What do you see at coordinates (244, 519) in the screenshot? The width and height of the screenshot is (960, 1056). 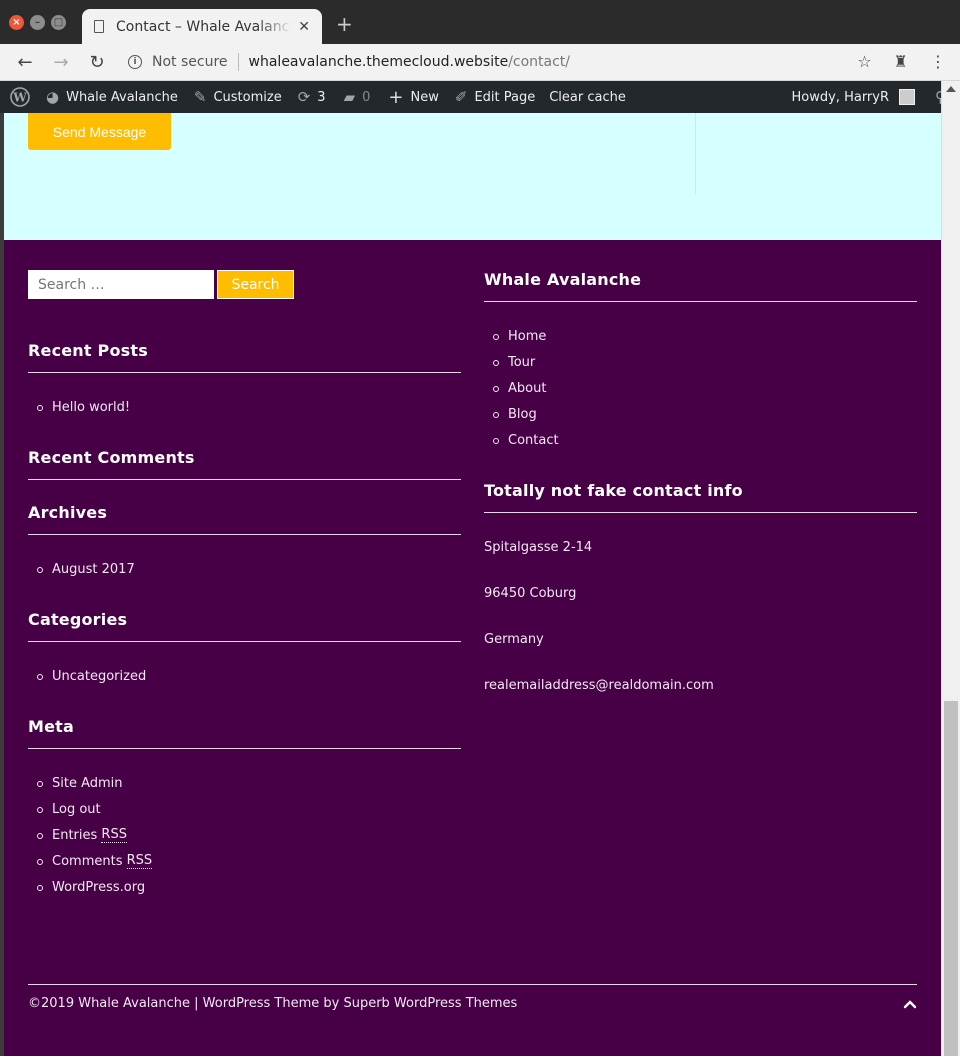 I see `archives-title: Archives` at bounding box center [244, 519].